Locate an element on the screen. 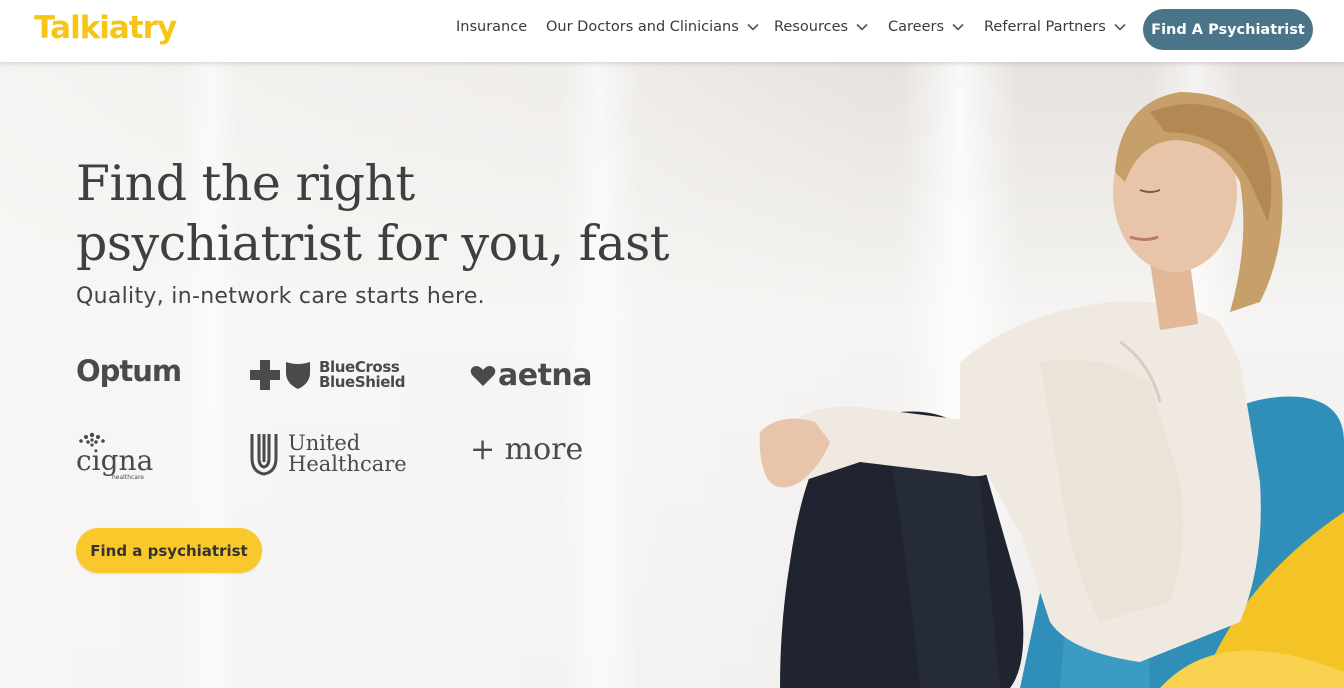 The height and width of the screenshot is (688, 1344). nav-referral-partners-label: Referral Partners is located at coordinates (1045, 27).